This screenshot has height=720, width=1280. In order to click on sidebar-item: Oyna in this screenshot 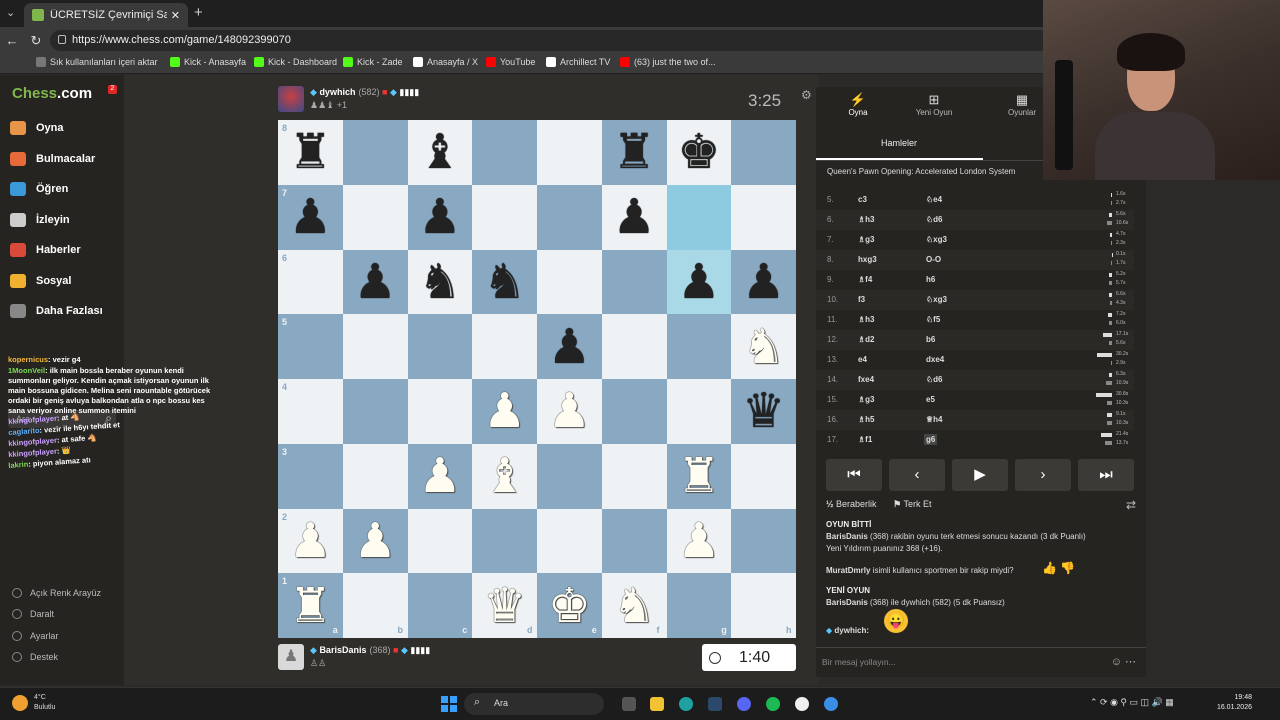, I will do `click(37, 128)`.